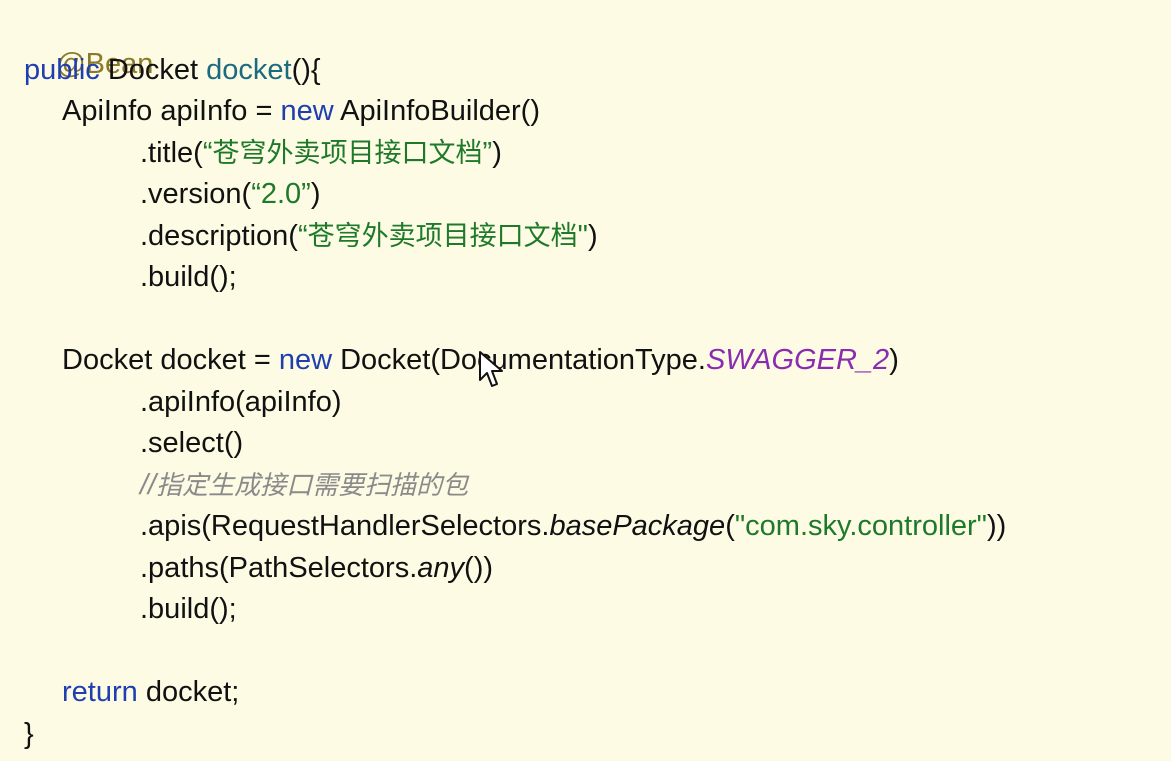 This screenshot has width=1171, height=761. I want to click on code-text: .paths(PathSelectors., so click(279, 568).